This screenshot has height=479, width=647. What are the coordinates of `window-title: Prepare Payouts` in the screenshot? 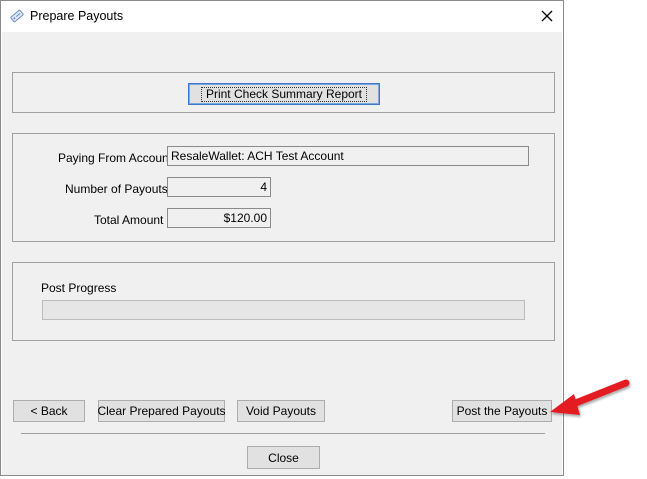 It's located at (77, 16).